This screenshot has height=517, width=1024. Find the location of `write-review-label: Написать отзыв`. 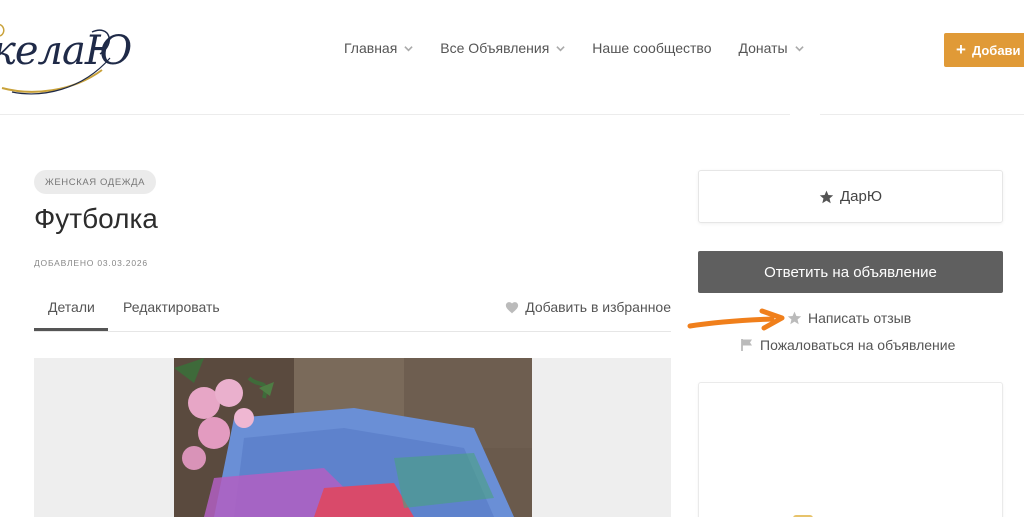

write-review-label: Написать отзыв is located at coordinates (860, 318).